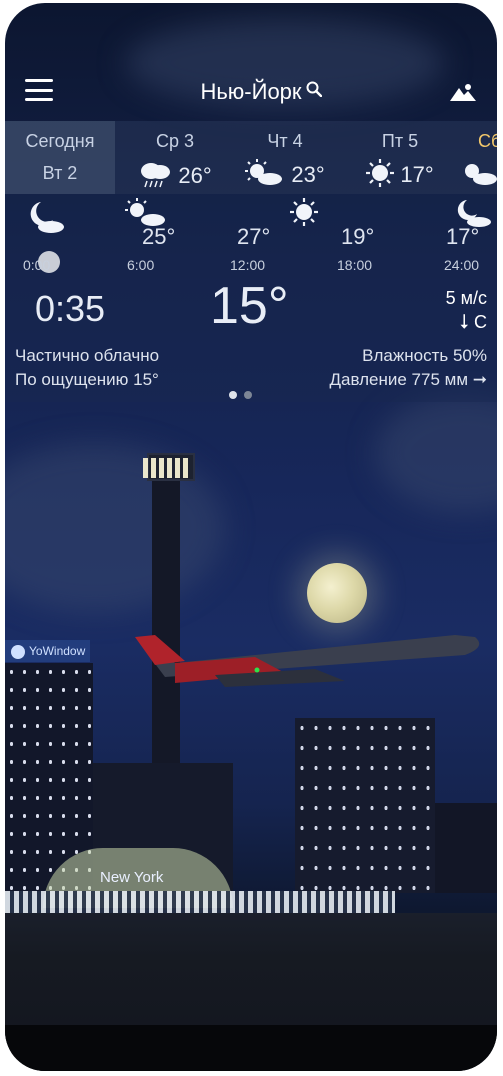 The image size is (503, 1076). Describe the element at coordinates (251, 969) in the screenshot. I see `runway` at that location.